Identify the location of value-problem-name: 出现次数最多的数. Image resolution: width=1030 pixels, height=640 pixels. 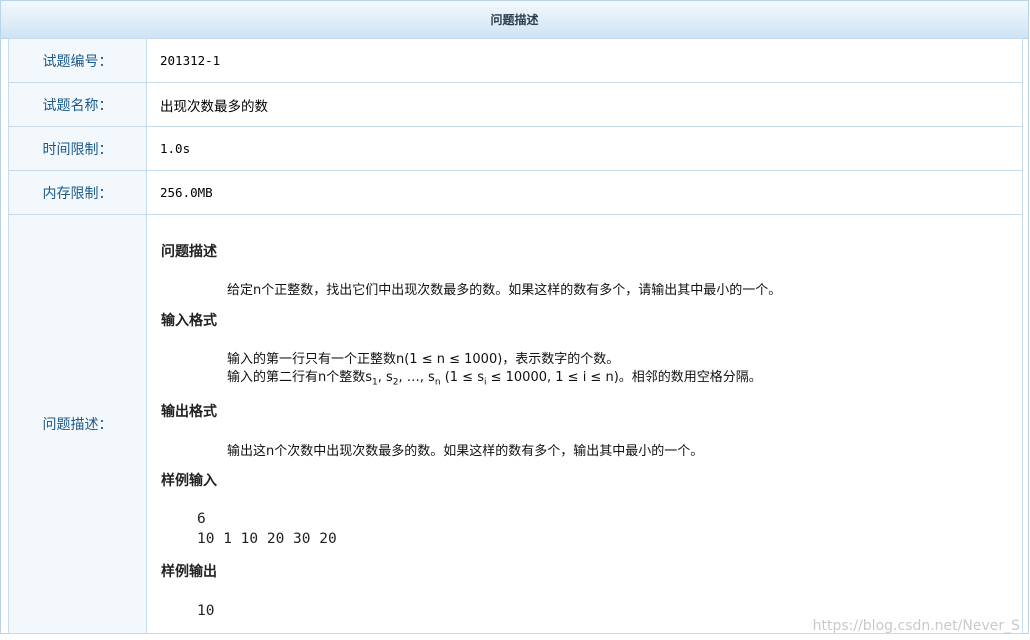
(584, 104).